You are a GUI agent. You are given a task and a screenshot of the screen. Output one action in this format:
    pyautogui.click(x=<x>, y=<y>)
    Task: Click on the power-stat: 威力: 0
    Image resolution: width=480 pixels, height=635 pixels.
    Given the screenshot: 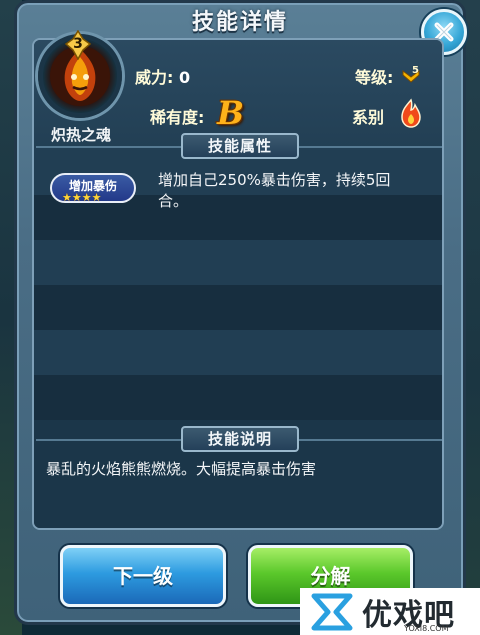 What is the action you would take?
    pyautogui.click(x=162, y=76)
    